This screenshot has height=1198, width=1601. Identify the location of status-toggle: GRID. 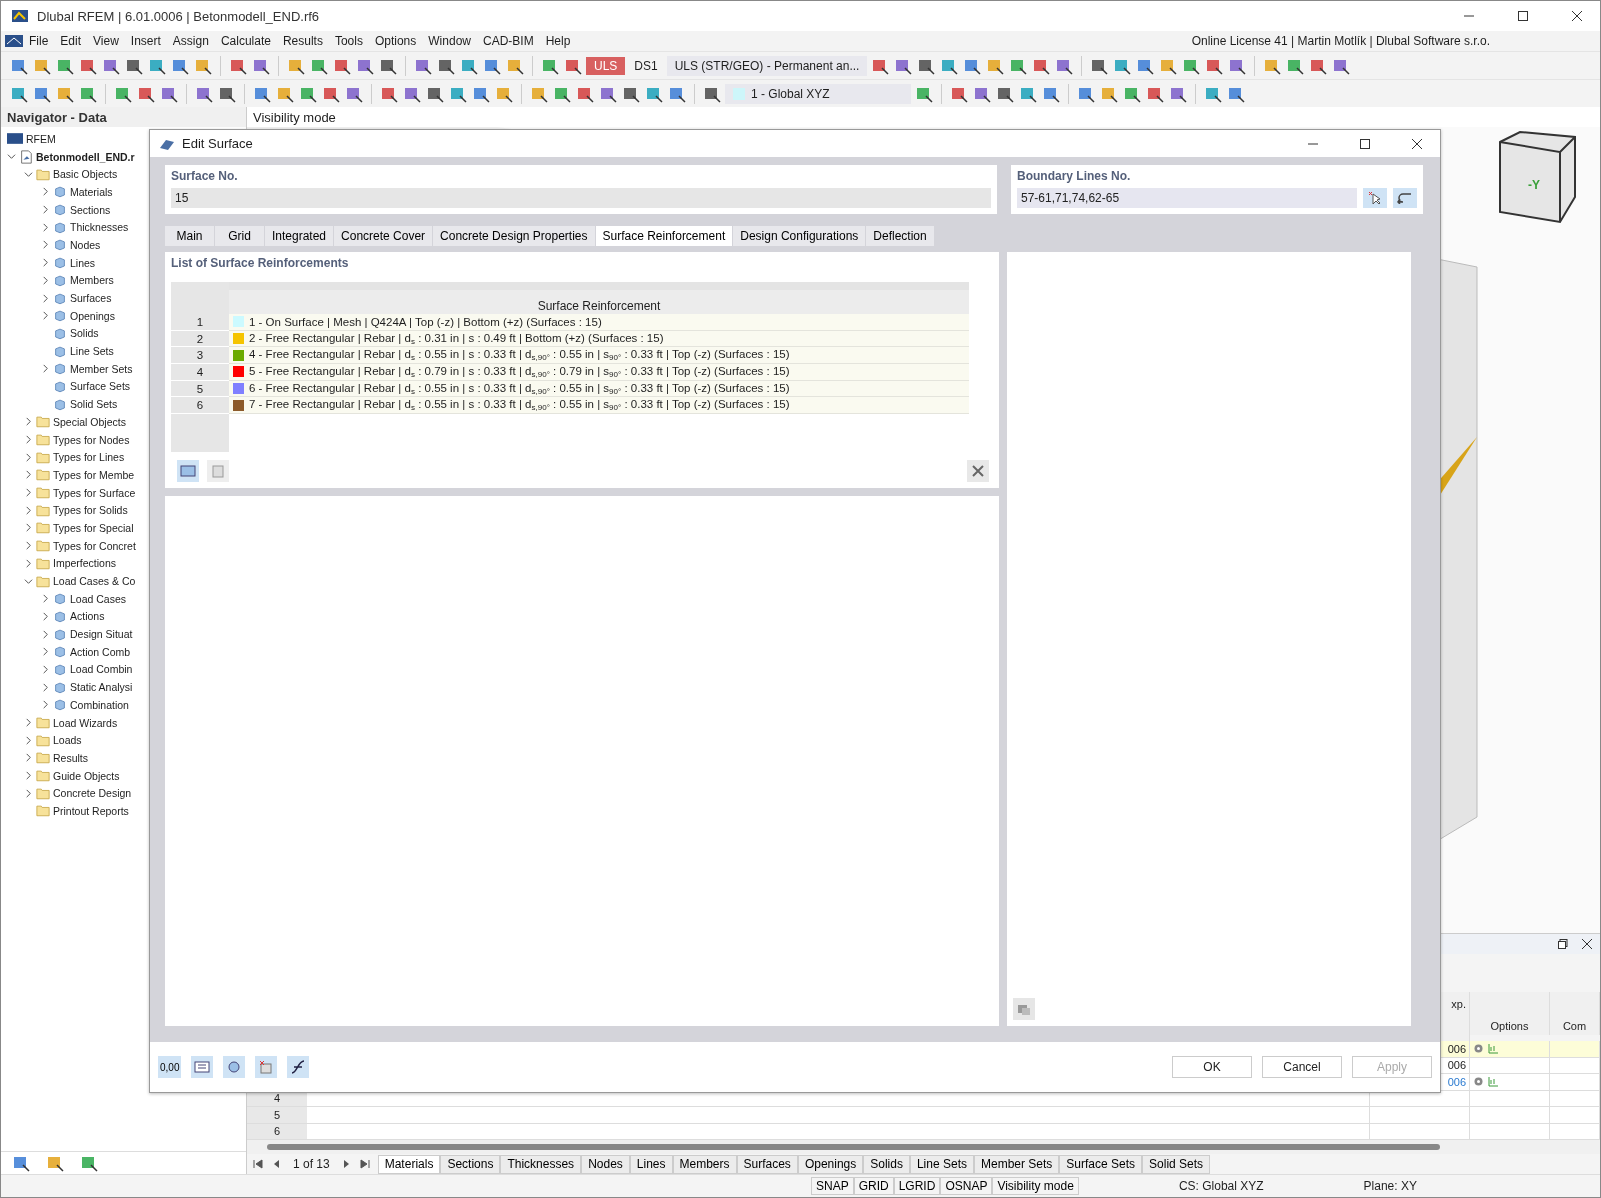
(873, 1186).